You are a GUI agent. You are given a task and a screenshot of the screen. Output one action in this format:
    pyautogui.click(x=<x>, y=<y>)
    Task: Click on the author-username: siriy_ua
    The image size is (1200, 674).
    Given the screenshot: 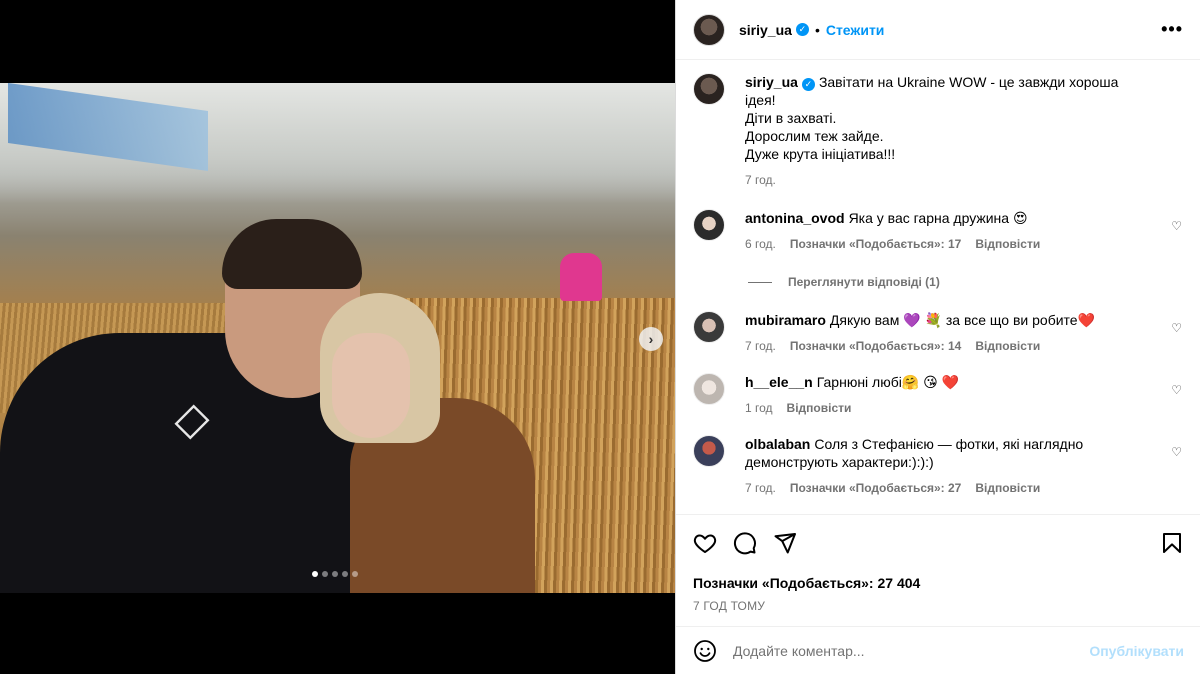 What is the action you would take?
    pyautogui.click(x=765, y=30)
    